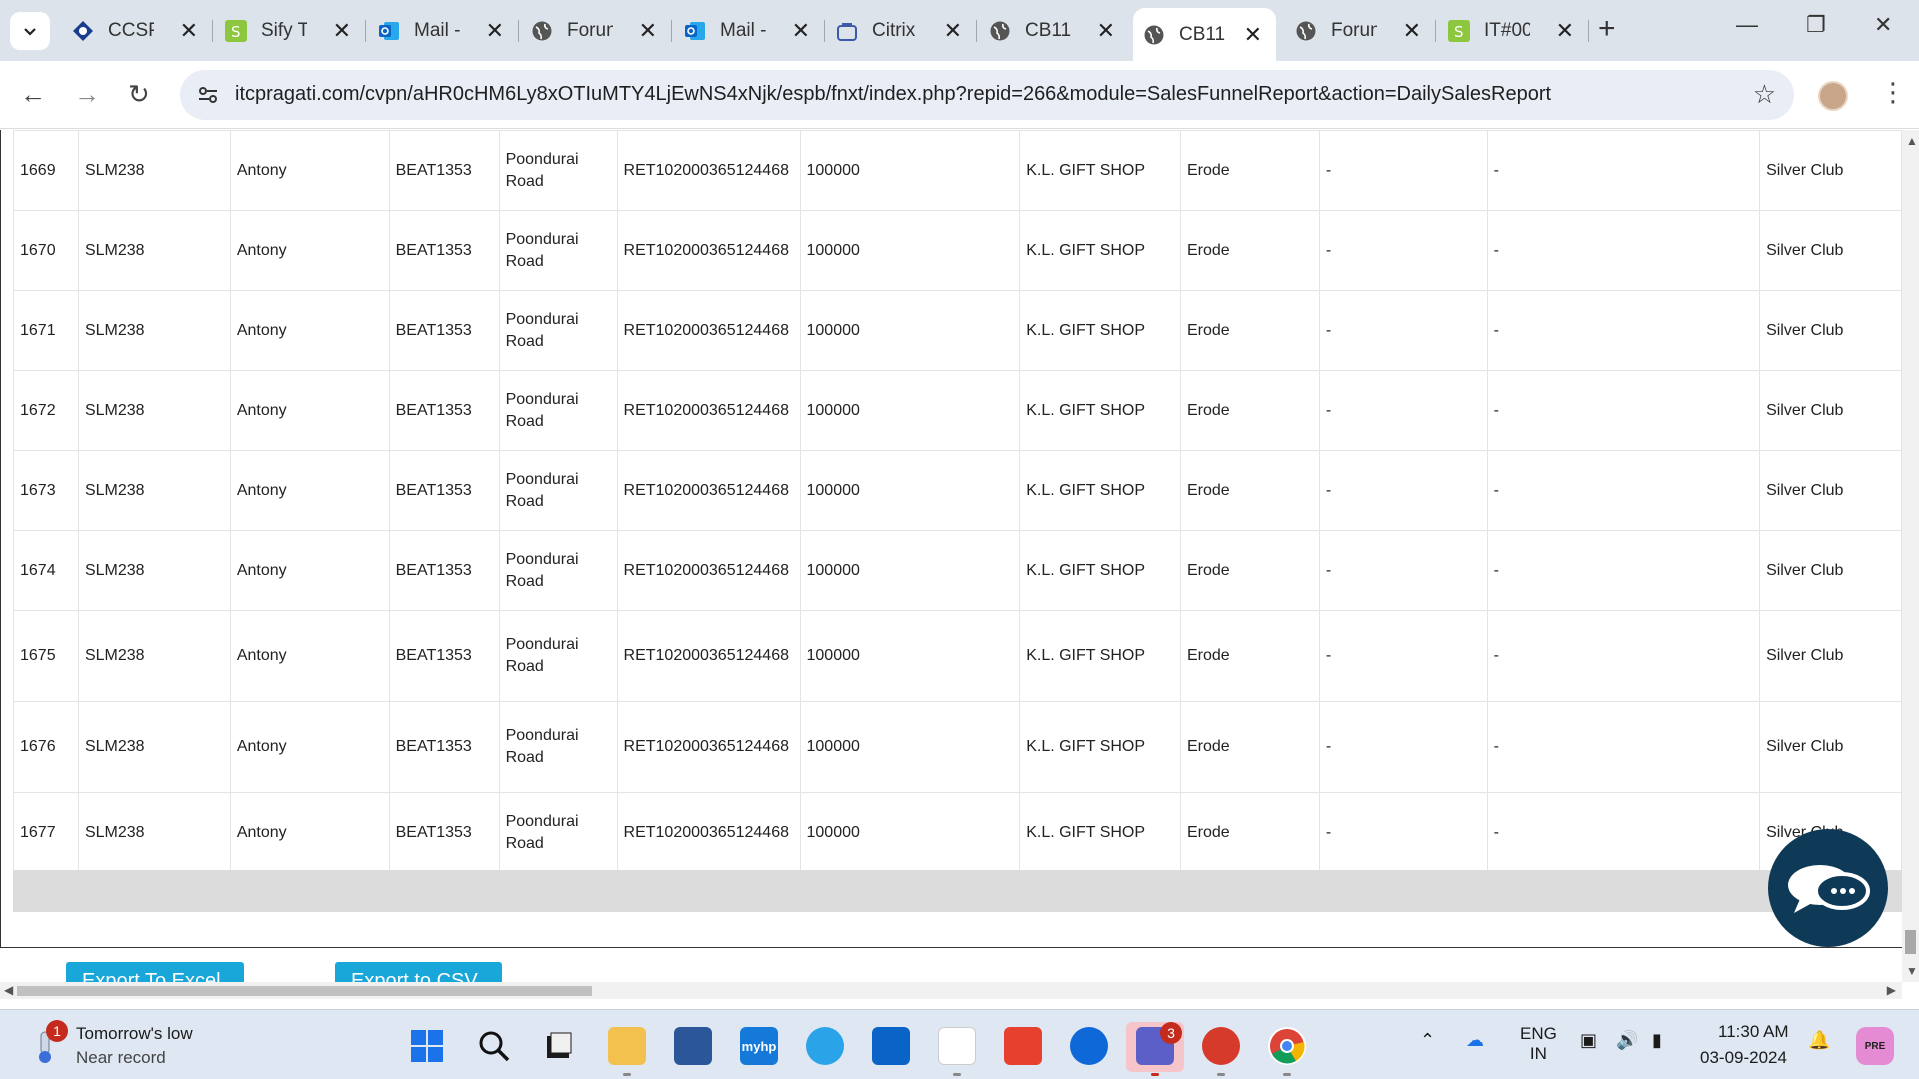 The width and height of the screenshot is (1919, 1079). What do you see at coordinates (1912, 971) in the screenshot?
I see `scroll-down-arrow-icon: ▼` at bounding box center [1912, 971].